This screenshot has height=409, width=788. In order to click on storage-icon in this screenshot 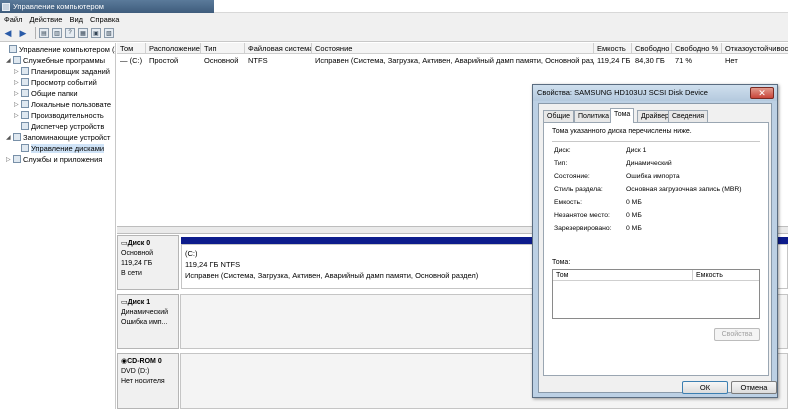, I will do `click(17, 137)`.